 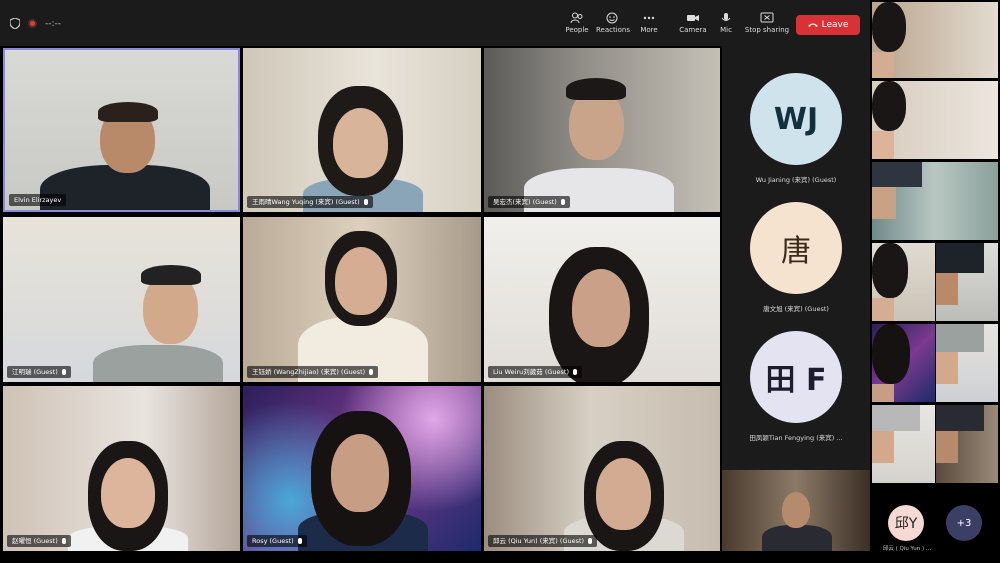 I want to click on avatar-initials: 田 F, so click(x=796, y=380).